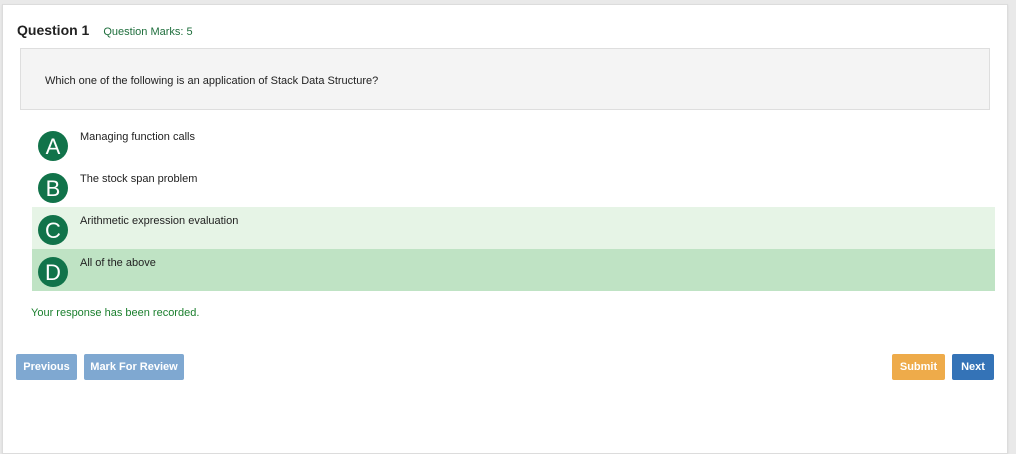  I want to click on previous-button: Previous, so click(46, 367).